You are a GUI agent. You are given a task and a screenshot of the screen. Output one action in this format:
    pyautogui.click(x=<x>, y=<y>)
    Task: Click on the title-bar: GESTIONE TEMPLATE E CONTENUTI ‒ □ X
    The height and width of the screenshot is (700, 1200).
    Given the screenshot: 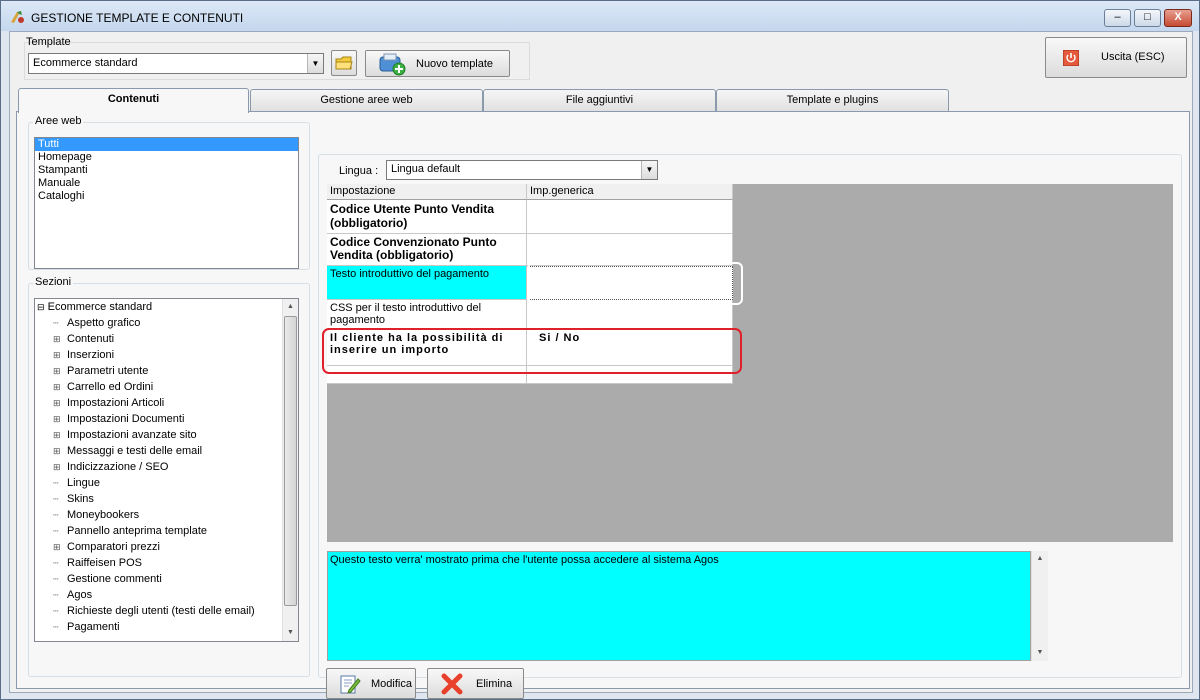 What is the action you would take?
    pyautogui.click(x=600, y=16)
    